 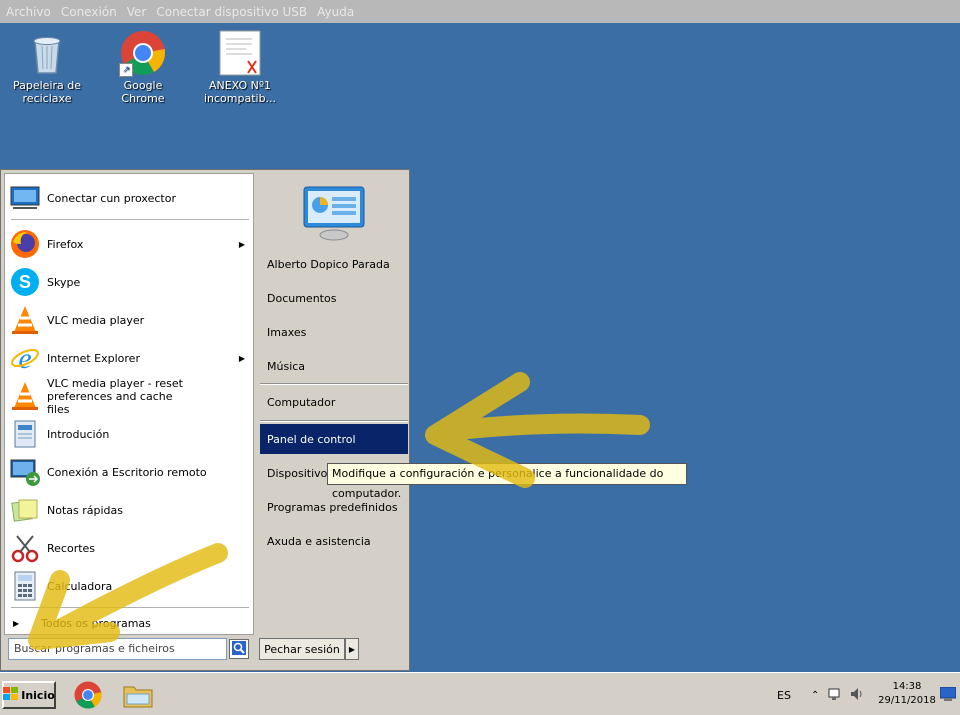 I want to click on skype-icon: S, so click(x=25, y=282).